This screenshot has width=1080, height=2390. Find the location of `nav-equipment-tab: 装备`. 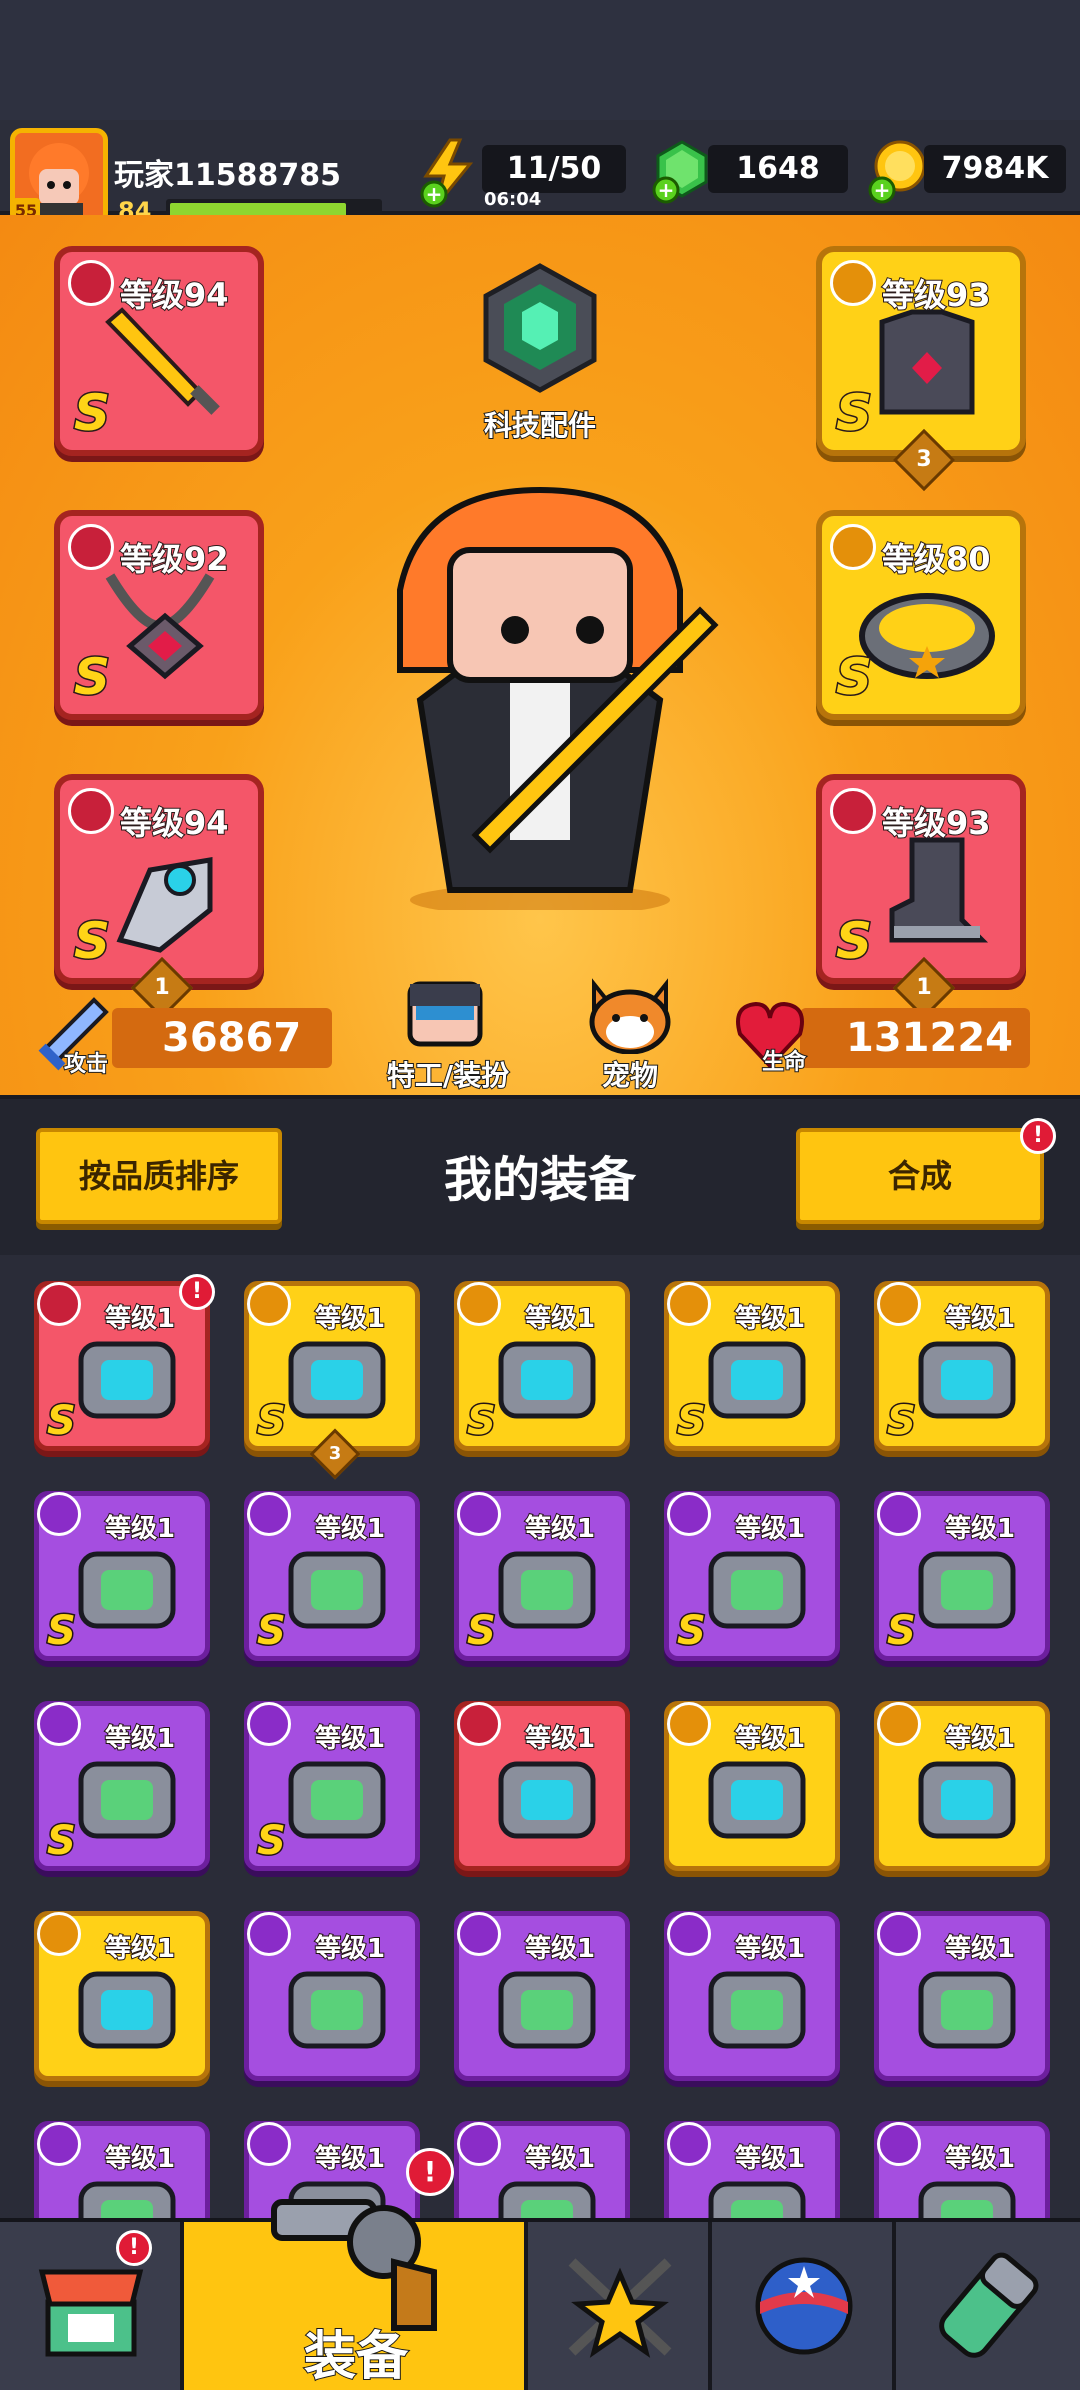

nav-equipment-tab: 装备 is located at coordinates (356, 2294).